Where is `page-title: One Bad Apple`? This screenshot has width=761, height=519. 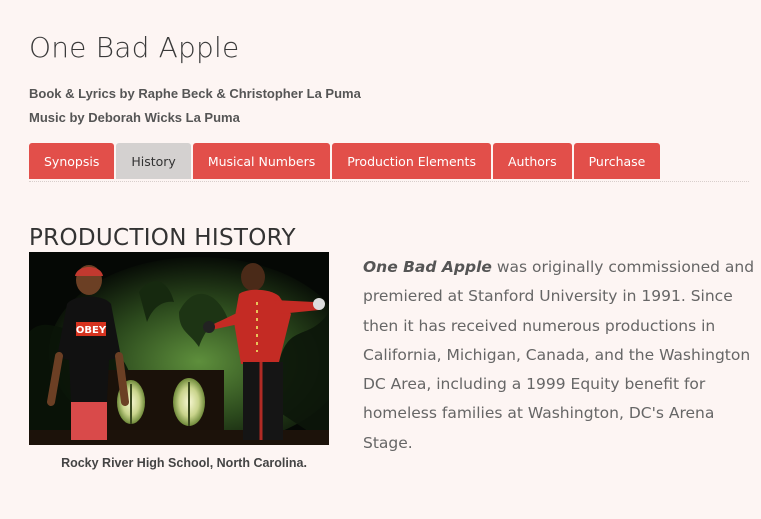
page-title: One Bad Apple is located at coordinates (134, 47).